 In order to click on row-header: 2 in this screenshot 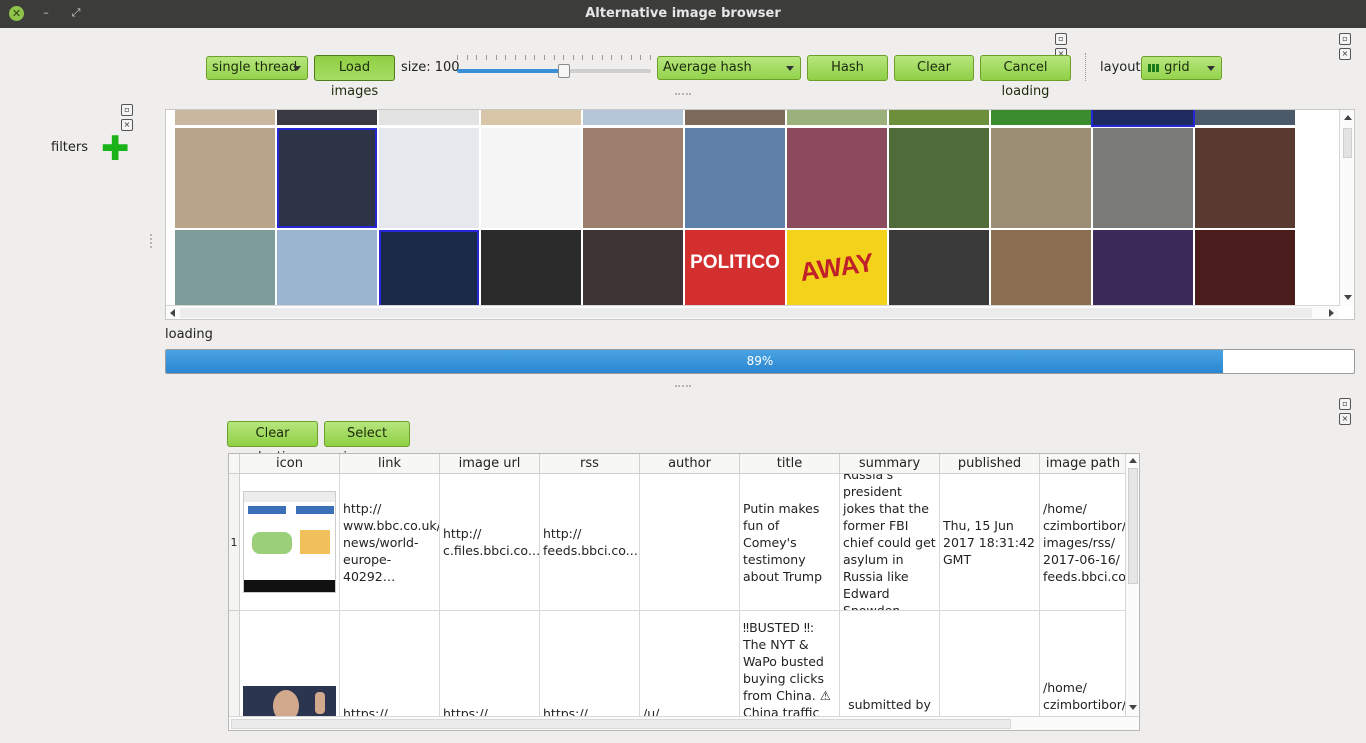, I will do `click(234, 670)`.